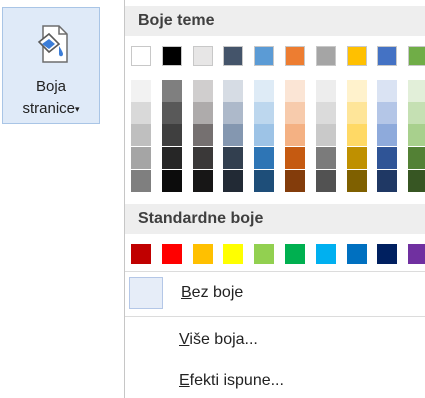 The image size is (425, 398). I want to click on fill-effects-accelerator: E, so click(184, 380).